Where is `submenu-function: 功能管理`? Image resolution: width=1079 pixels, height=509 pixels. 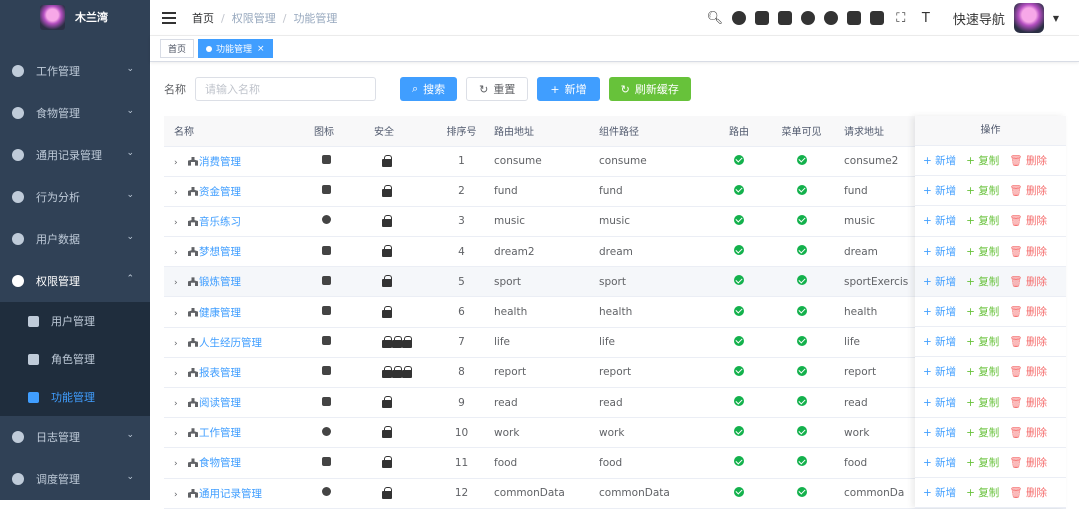
submenu-function: 功能管理 is located at coordinates (75, 397).